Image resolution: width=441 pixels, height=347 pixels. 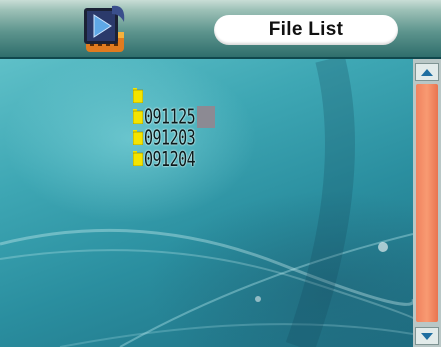 I want to click on title-bar: File List, so click(x=306, y=30).